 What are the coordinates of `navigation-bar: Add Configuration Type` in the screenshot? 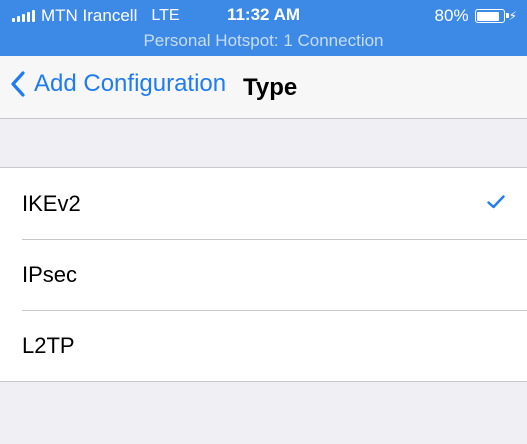 It's located at (263, 87).